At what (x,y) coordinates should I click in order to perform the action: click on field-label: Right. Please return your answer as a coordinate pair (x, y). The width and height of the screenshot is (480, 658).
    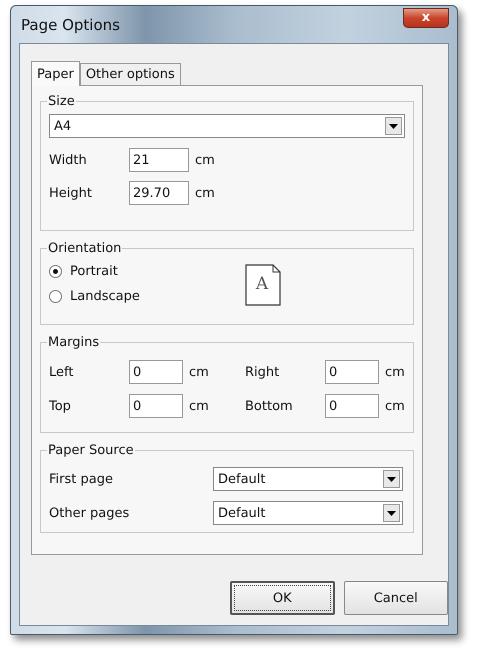
    Looking at the image, I should click on (262, 372).